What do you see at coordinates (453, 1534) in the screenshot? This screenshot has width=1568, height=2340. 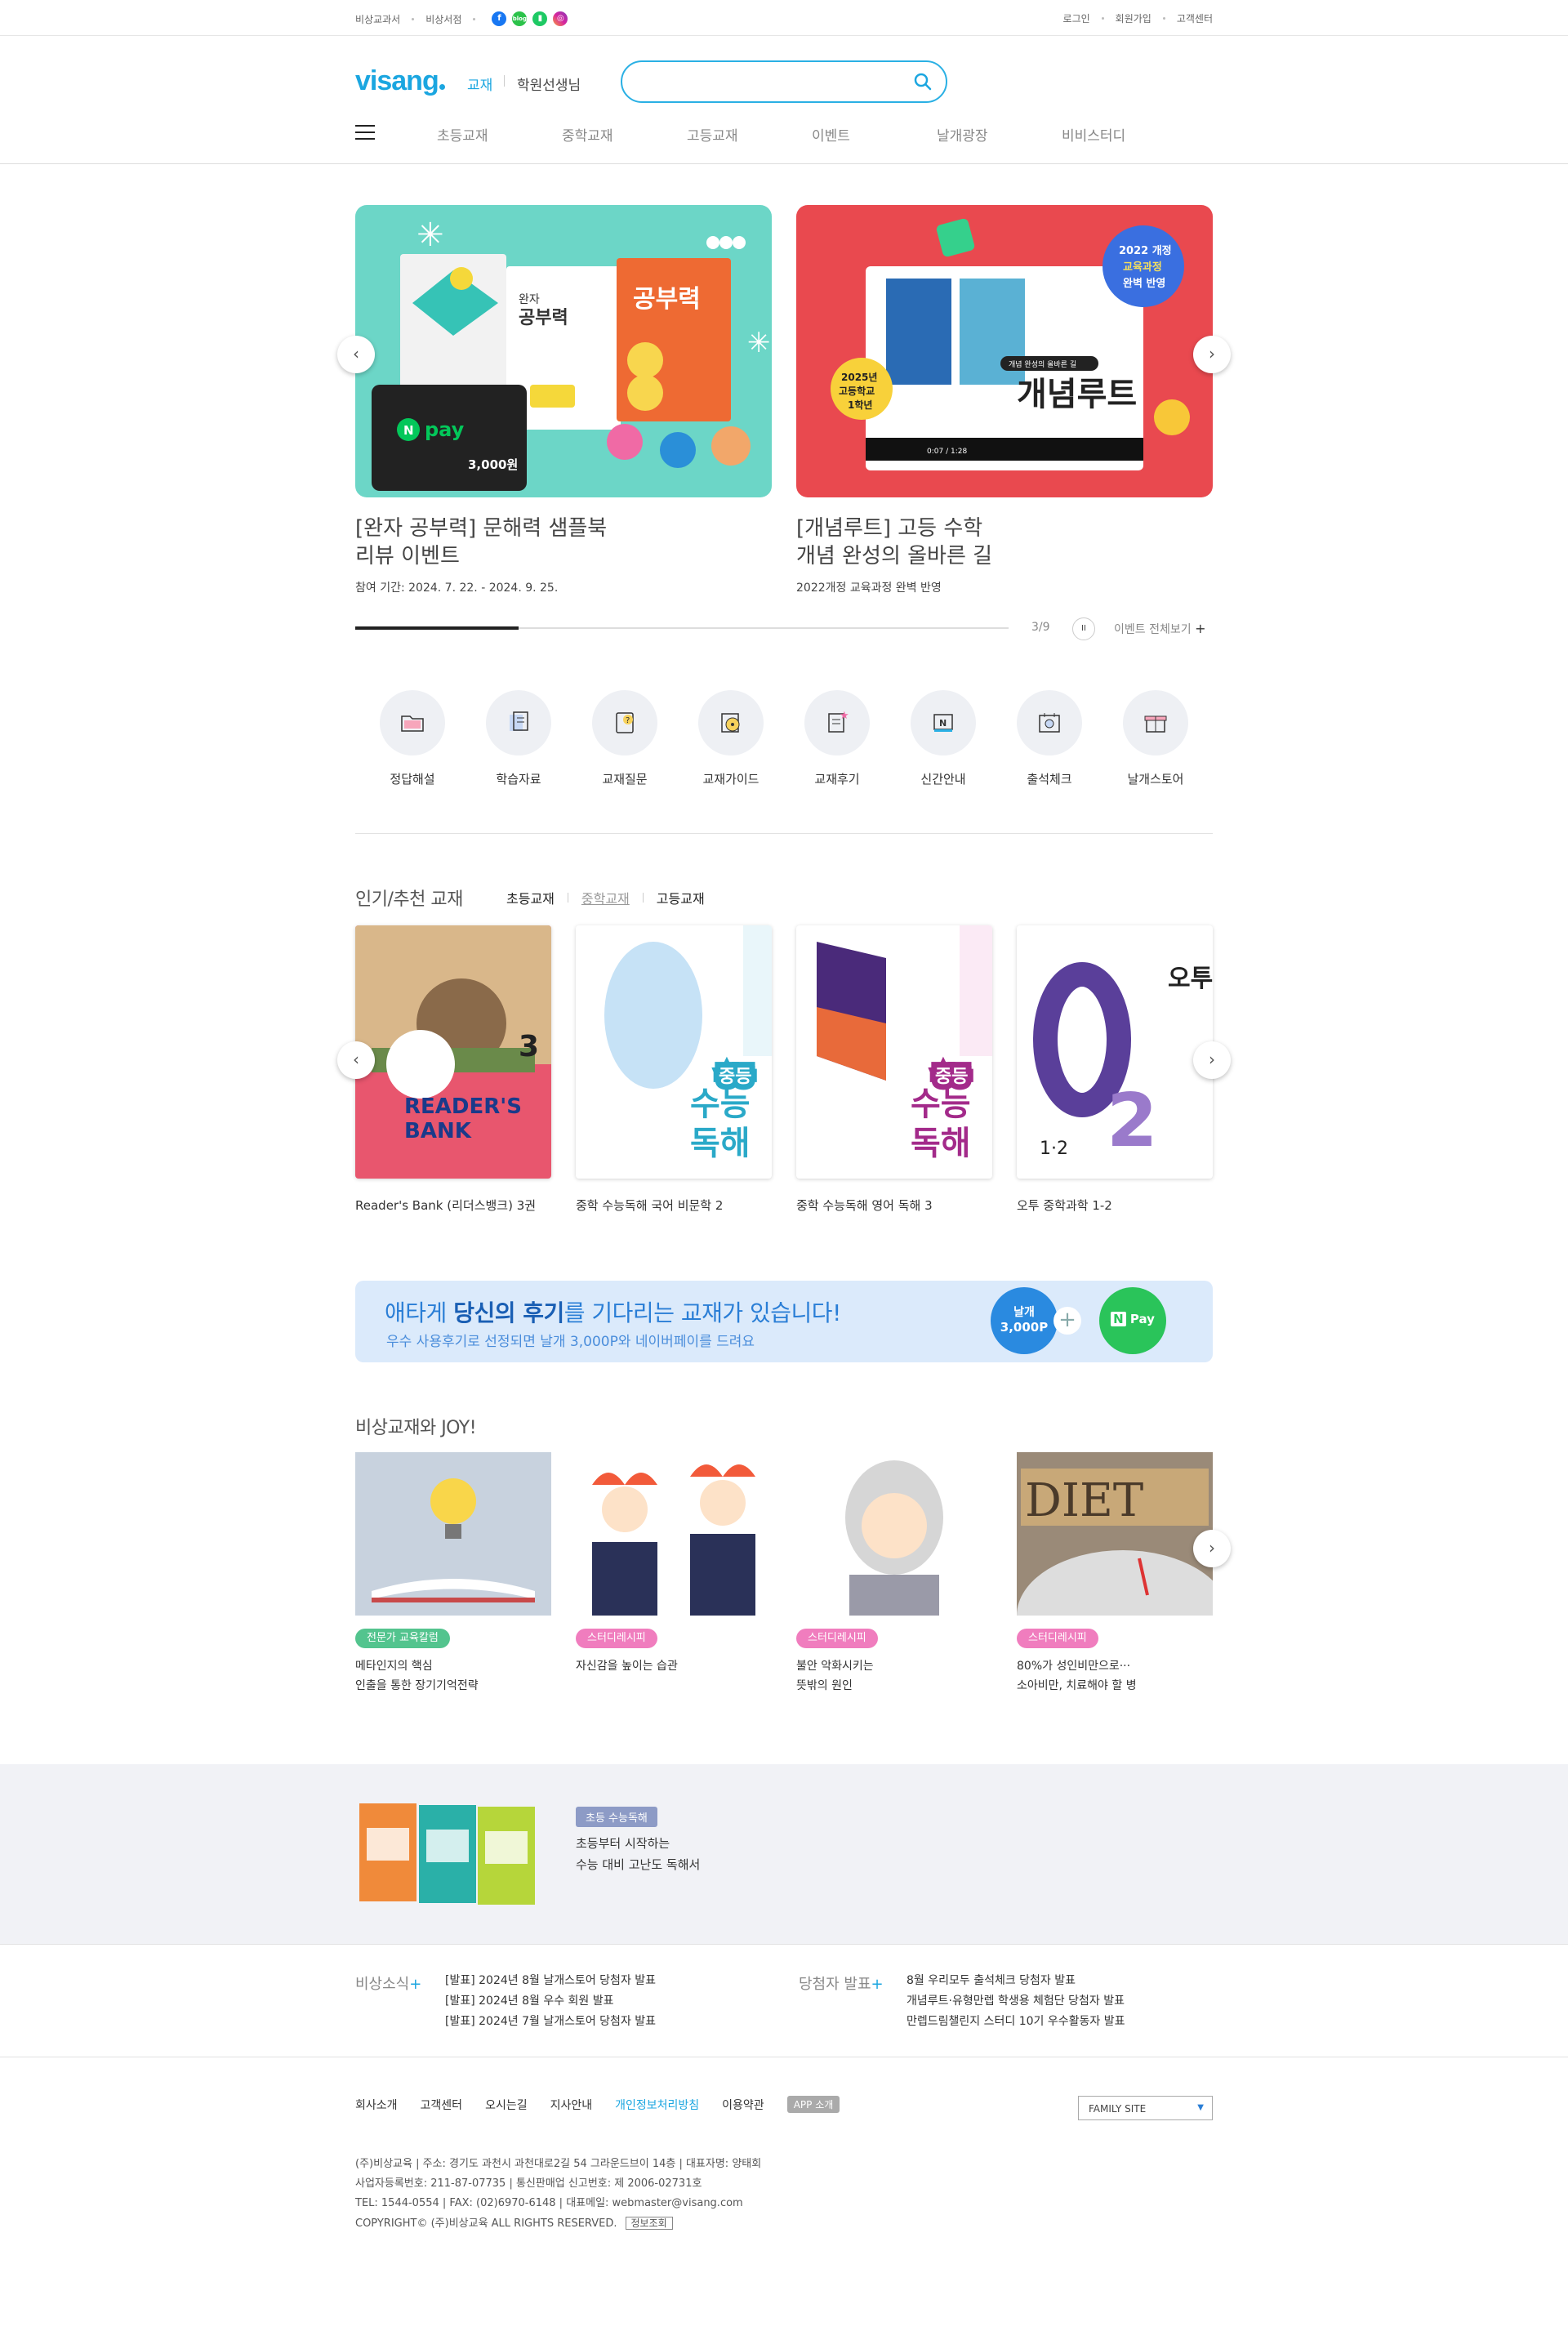 I see `joy-thumb-lightbulb` at bounding box center [453, 1534].